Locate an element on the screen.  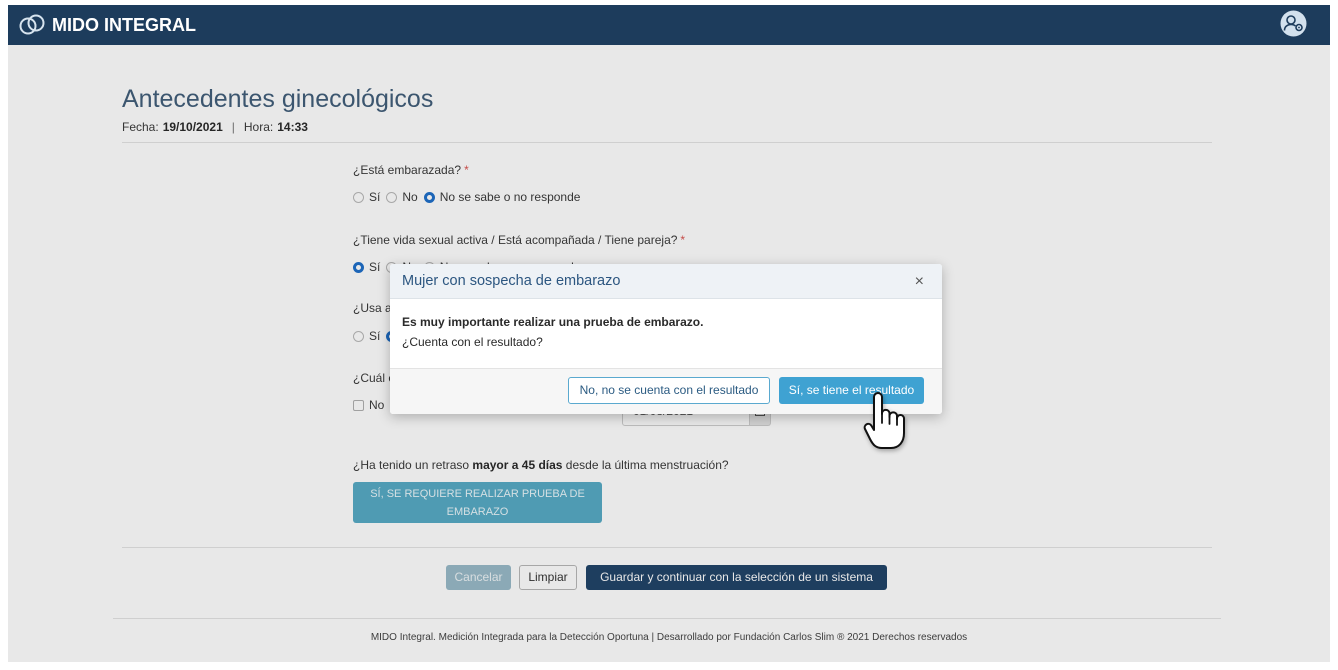
no-result-button: No, no se cuenta con el resultado is located at coordinates (669, 390).